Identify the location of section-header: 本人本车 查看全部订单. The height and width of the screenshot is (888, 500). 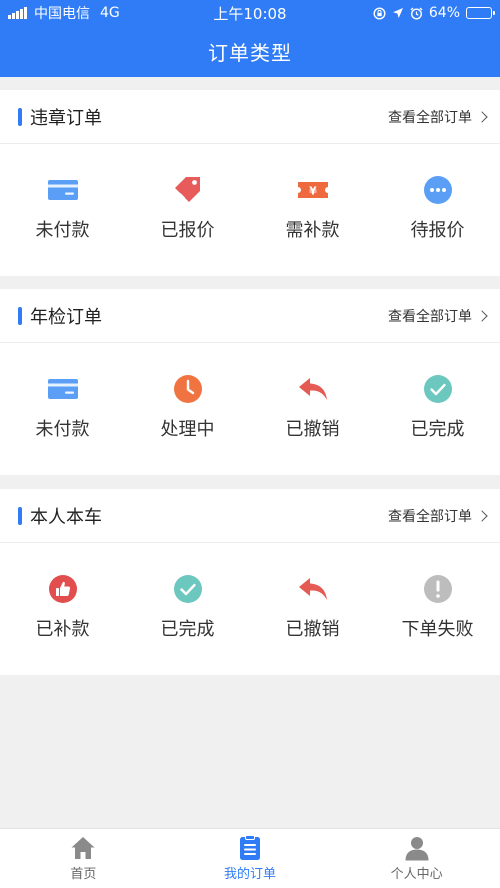
(250, 516).